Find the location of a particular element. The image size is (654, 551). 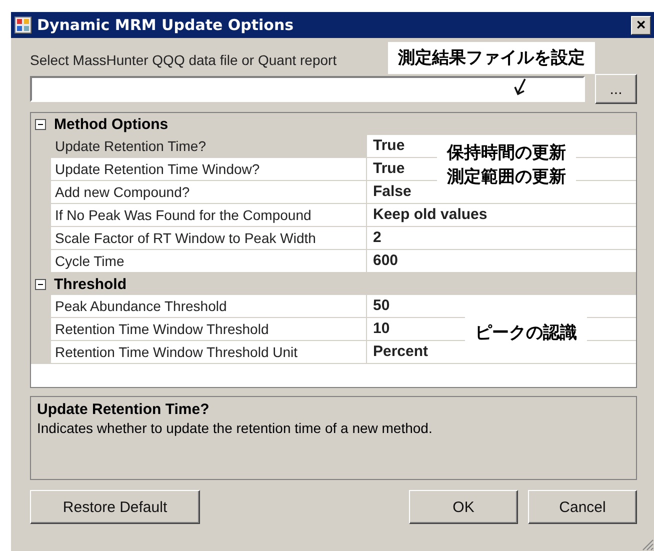

window-title: Dynamic MRM Update Options is located at coordinates (166, 25).